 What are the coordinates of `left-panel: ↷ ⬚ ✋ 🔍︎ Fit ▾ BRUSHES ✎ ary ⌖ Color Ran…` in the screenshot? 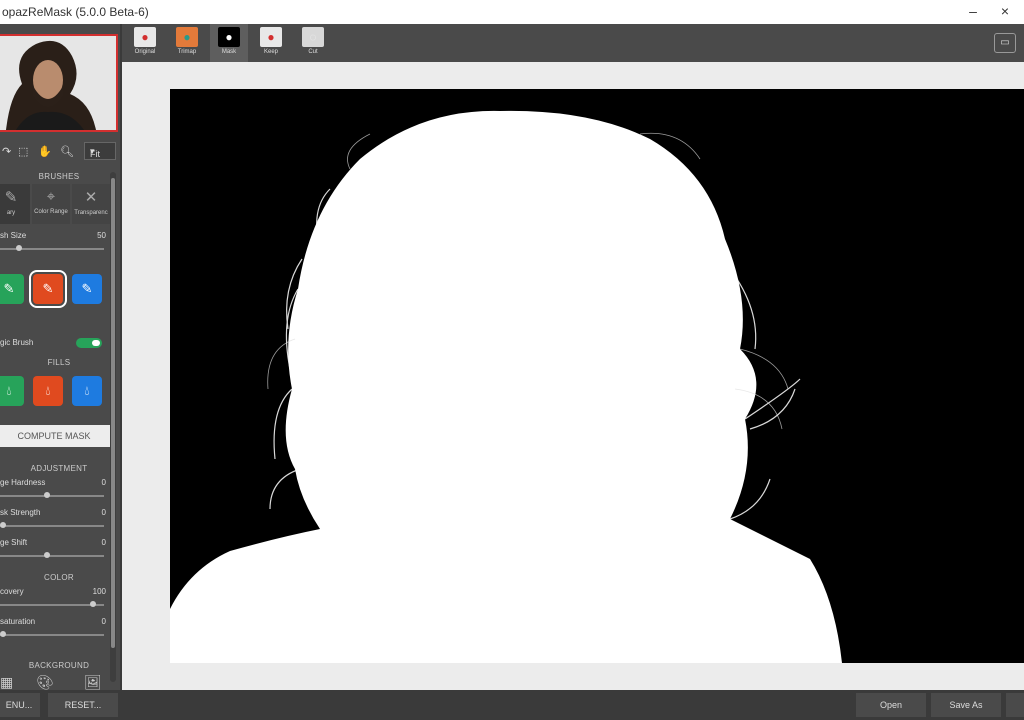 It's located at (61, 357).